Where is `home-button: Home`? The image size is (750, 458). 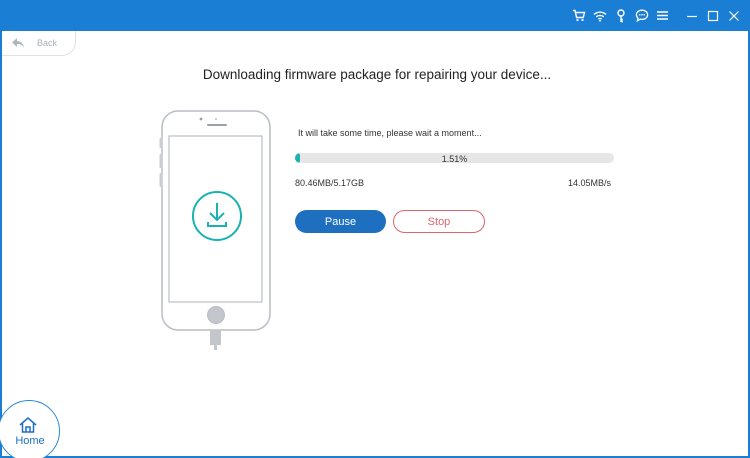 home-button: Home is located at coordinates (30, 429).